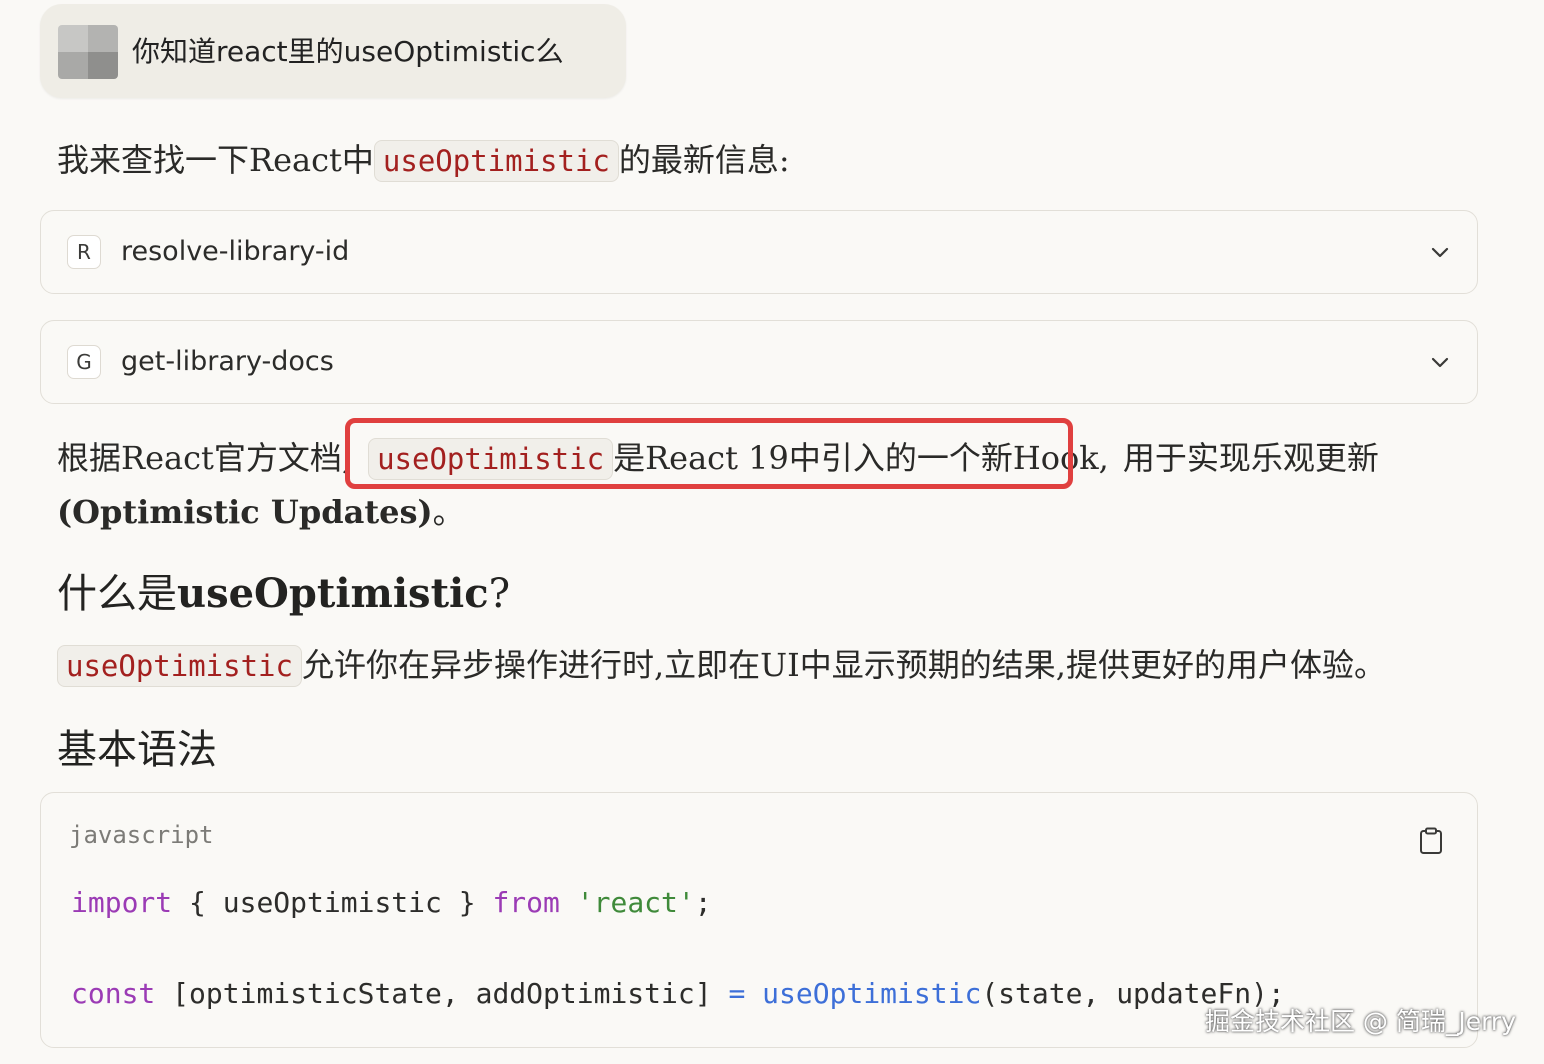  Describe the element at coordinates (137, 750) in the screenshot. I see `section-heading-syntax: 基本语法` at that location.